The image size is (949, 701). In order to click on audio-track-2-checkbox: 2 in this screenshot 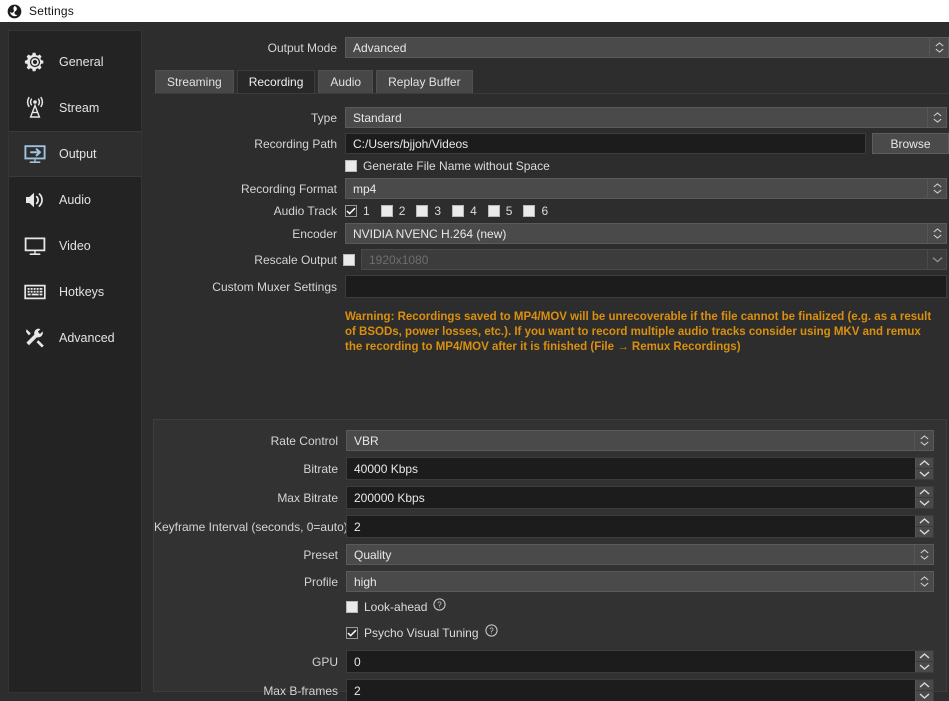, I will do `click(392, 211)`.